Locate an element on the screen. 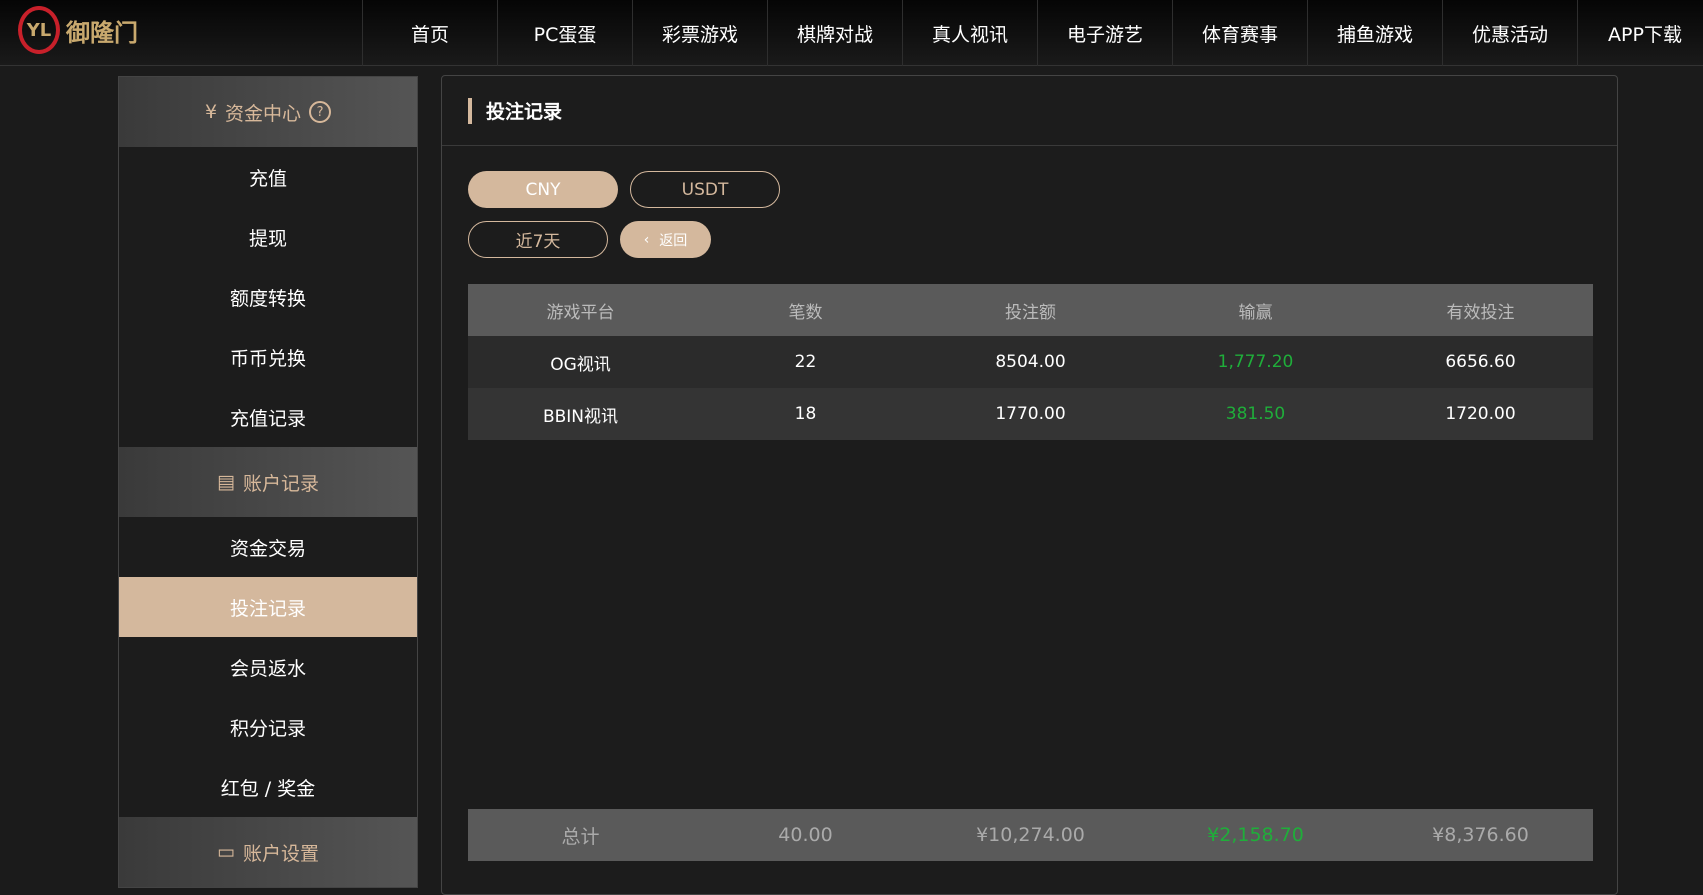 This screenshot has height=895, width=1703. cell-bet: 8504.00 is located at coordinates (1030, 362).